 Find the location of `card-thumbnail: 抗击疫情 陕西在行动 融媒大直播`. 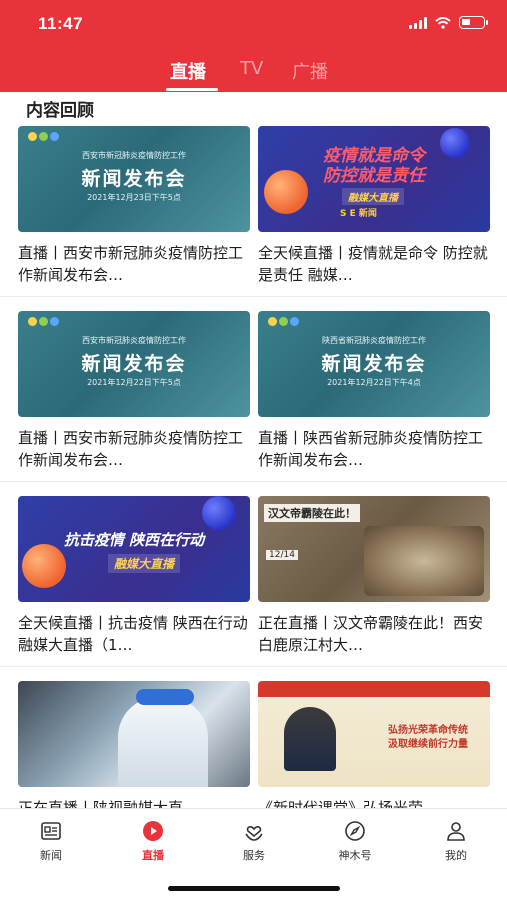

card-thumbnail: 抗击疫情 陕西在行动 融媒大直播 is located at coordinates (134, 549).